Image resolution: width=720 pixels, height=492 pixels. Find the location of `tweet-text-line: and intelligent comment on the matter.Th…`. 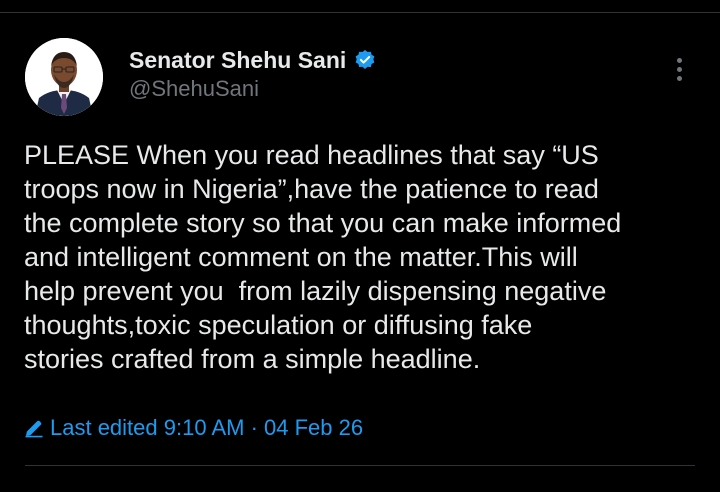

tweet-text-line: and intelligent comment on the matter.Th… is located at coordinates (301, 257).